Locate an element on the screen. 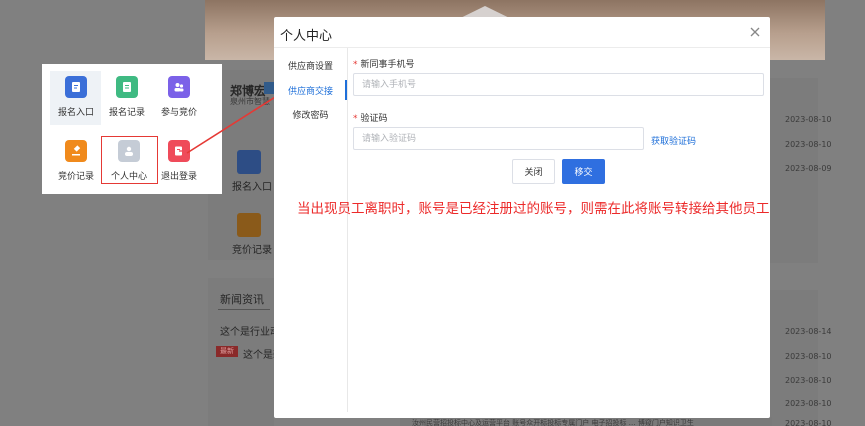 This screenshot has height=426, width=865. tab-supplier-handover: 供应商交接 is located at coordinates (310, 90).